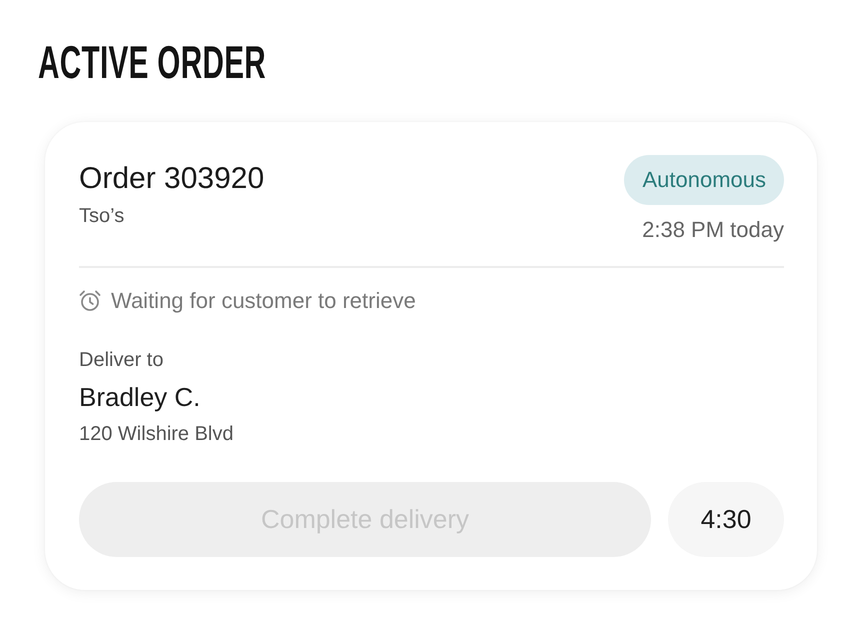 This screenshot has height=642, width=860. I want to click on order-number: Order 303920, so click(171, 179).